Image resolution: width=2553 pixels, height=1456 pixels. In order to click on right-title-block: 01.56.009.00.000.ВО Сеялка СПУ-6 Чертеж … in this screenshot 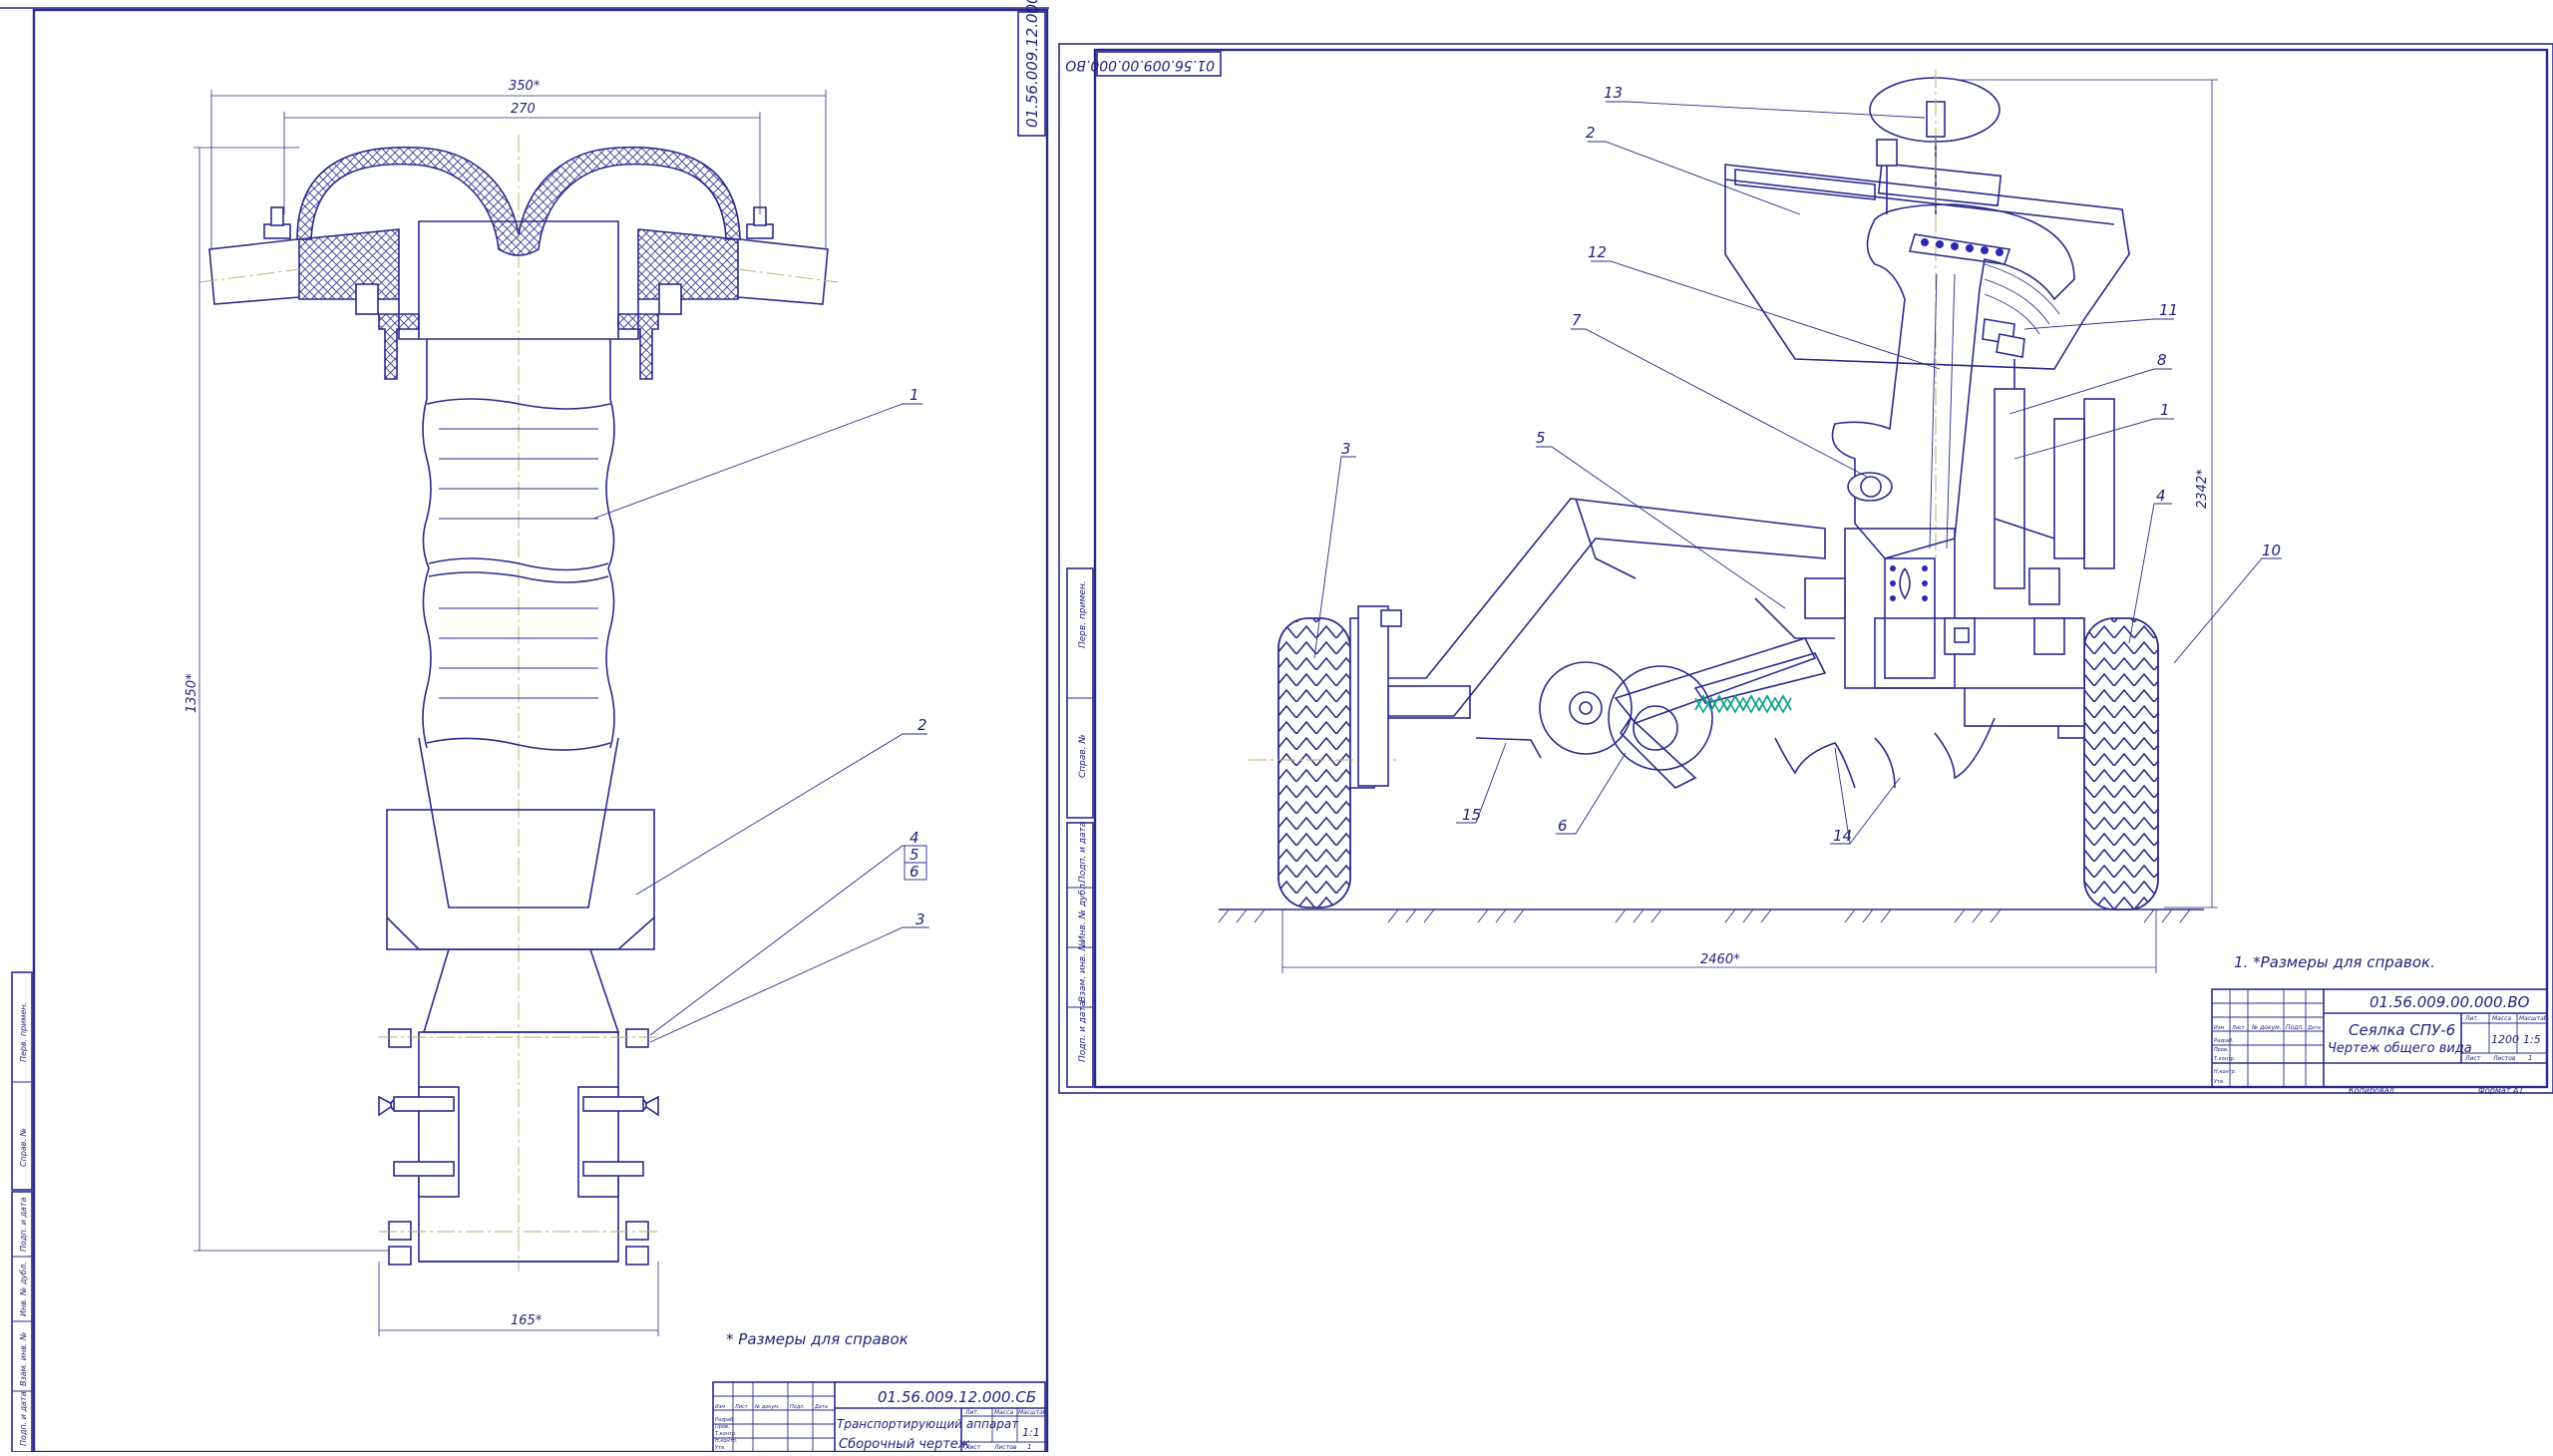, I will do `click(2379, 1041)`.